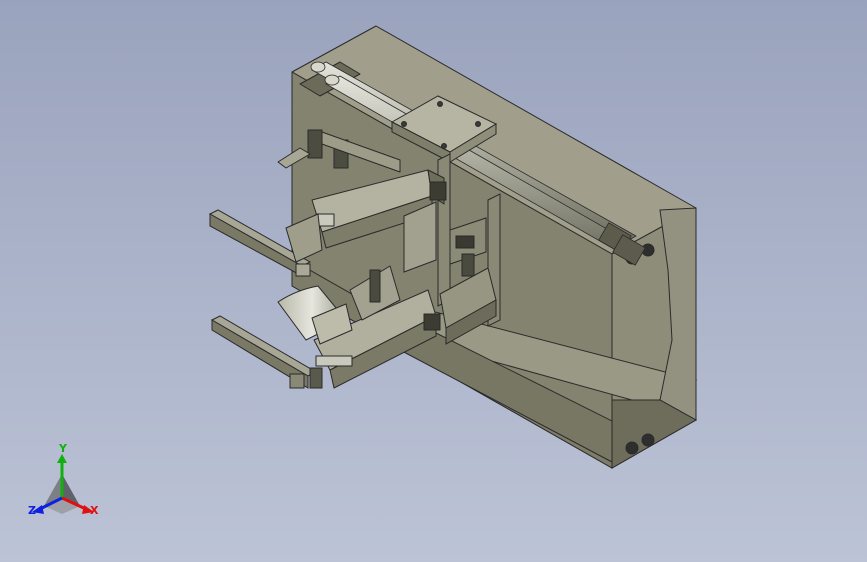 Image resolution: width=867 pixels, height=562 pixels. Describe the element at coordinates (63, 448) in the screenshot. I see `triad-y-label: Y` at that location.